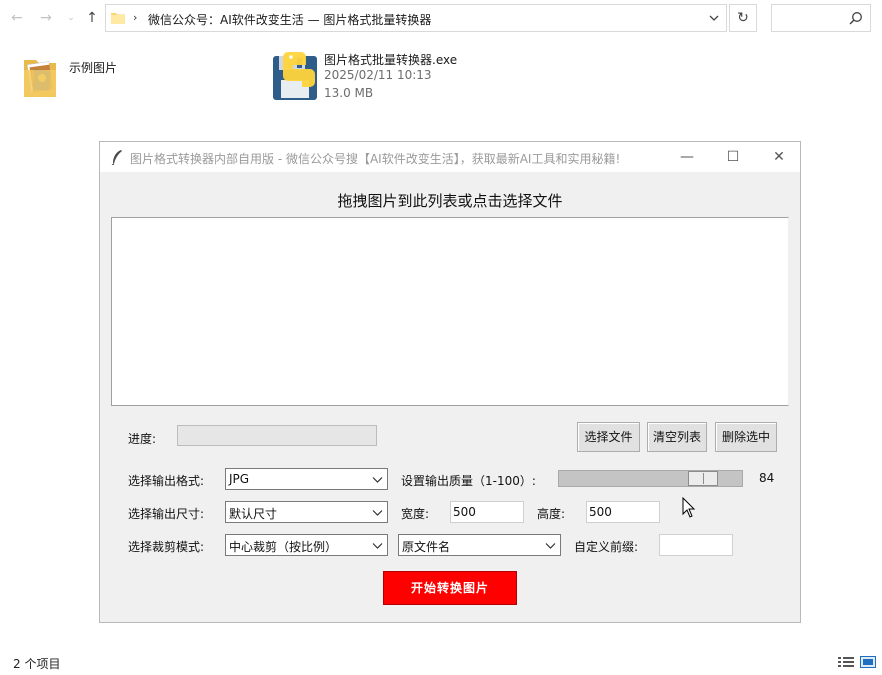  I want to click on refresh-button: ↻, so click(743, 18).